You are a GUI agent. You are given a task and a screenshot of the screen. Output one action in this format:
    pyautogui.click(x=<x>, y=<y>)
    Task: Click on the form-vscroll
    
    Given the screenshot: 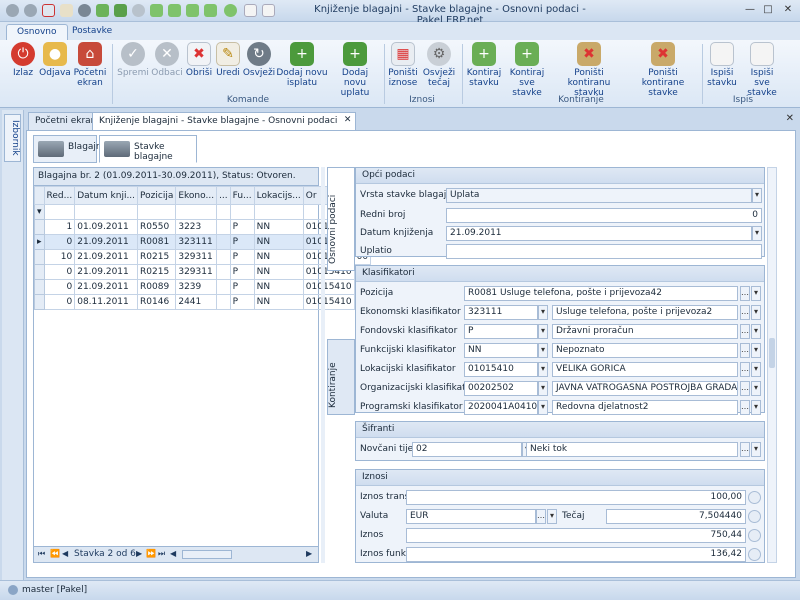 What is the action you would take?
    pyautogui.click(x=772, y=365)
    